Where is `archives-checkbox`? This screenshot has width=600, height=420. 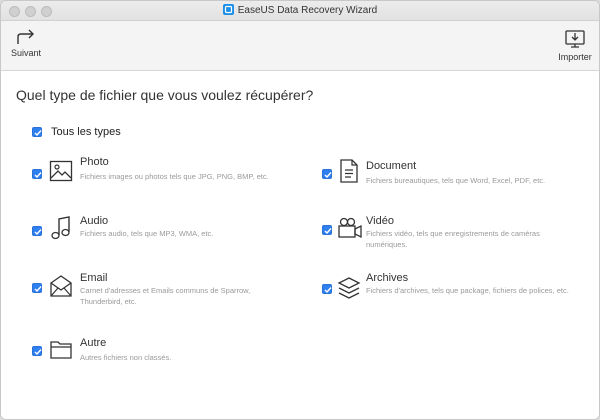 archives-checkbox is located at coordinates (327, 289).